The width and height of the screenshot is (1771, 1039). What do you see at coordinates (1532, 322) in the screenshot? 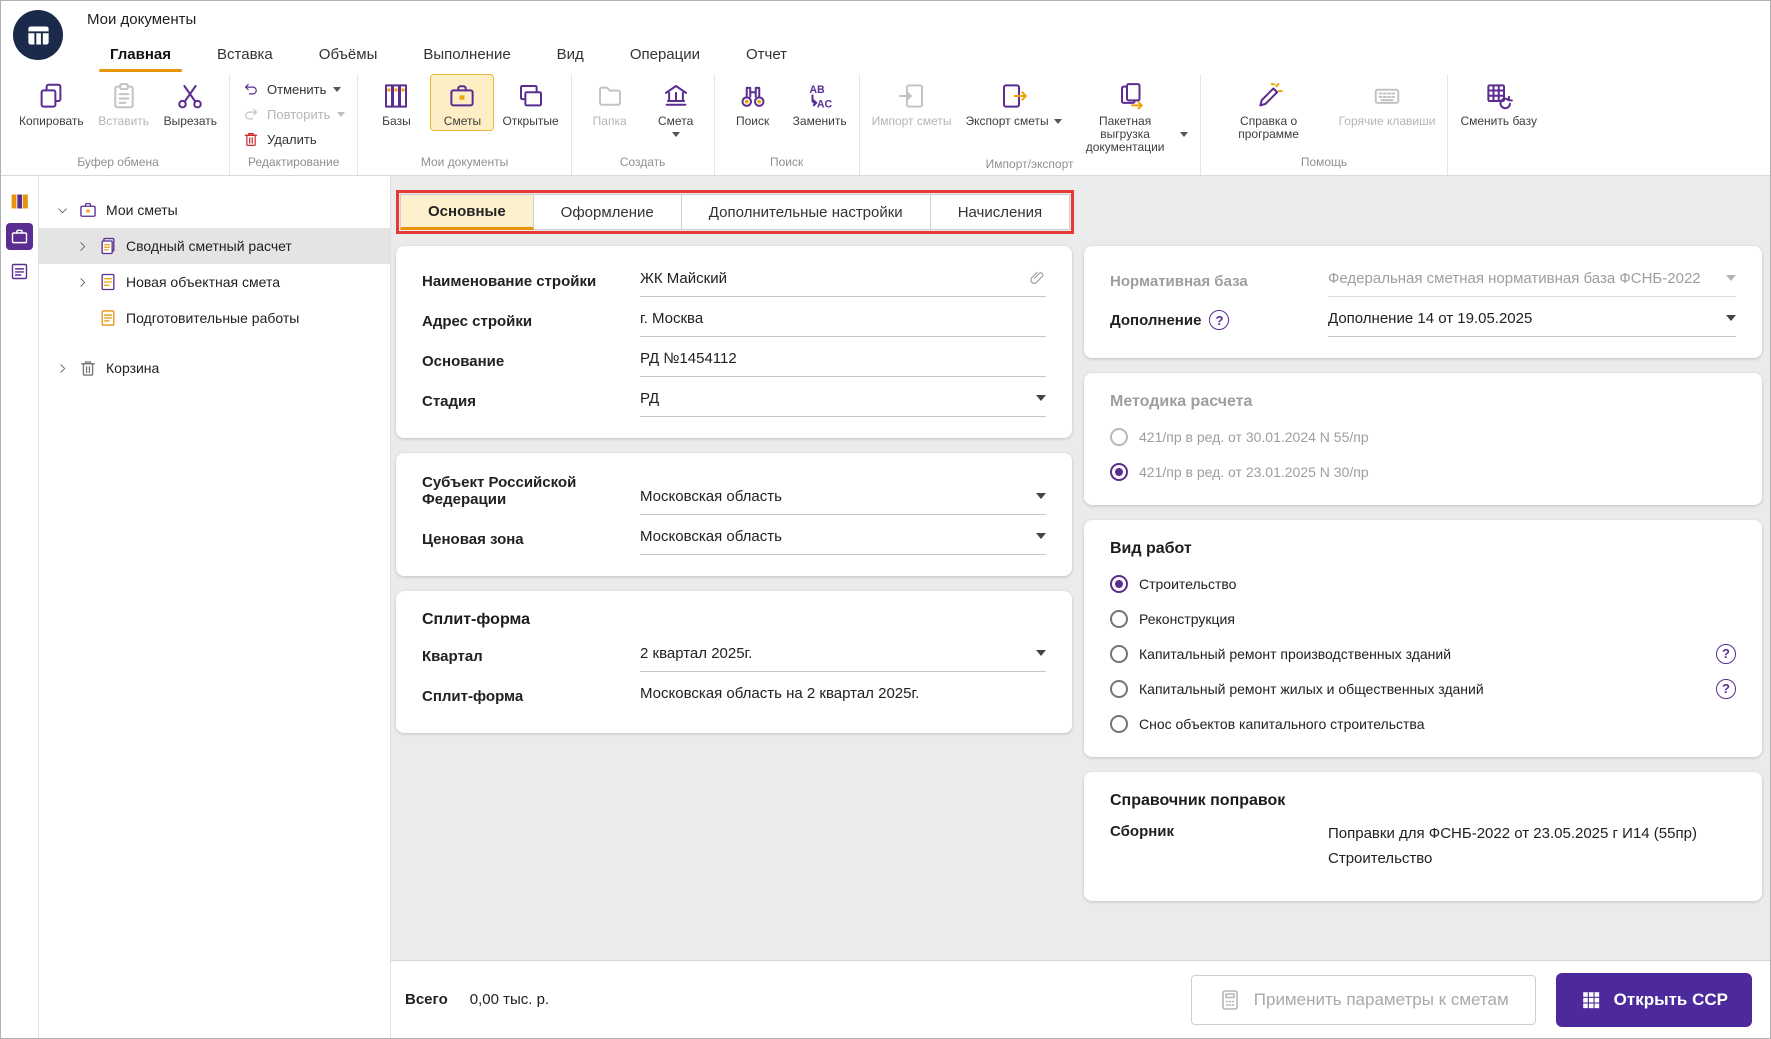
I see `field-addition-select: Дополнение 14 от 19.05.2025` at bounding box center [1532, 322].